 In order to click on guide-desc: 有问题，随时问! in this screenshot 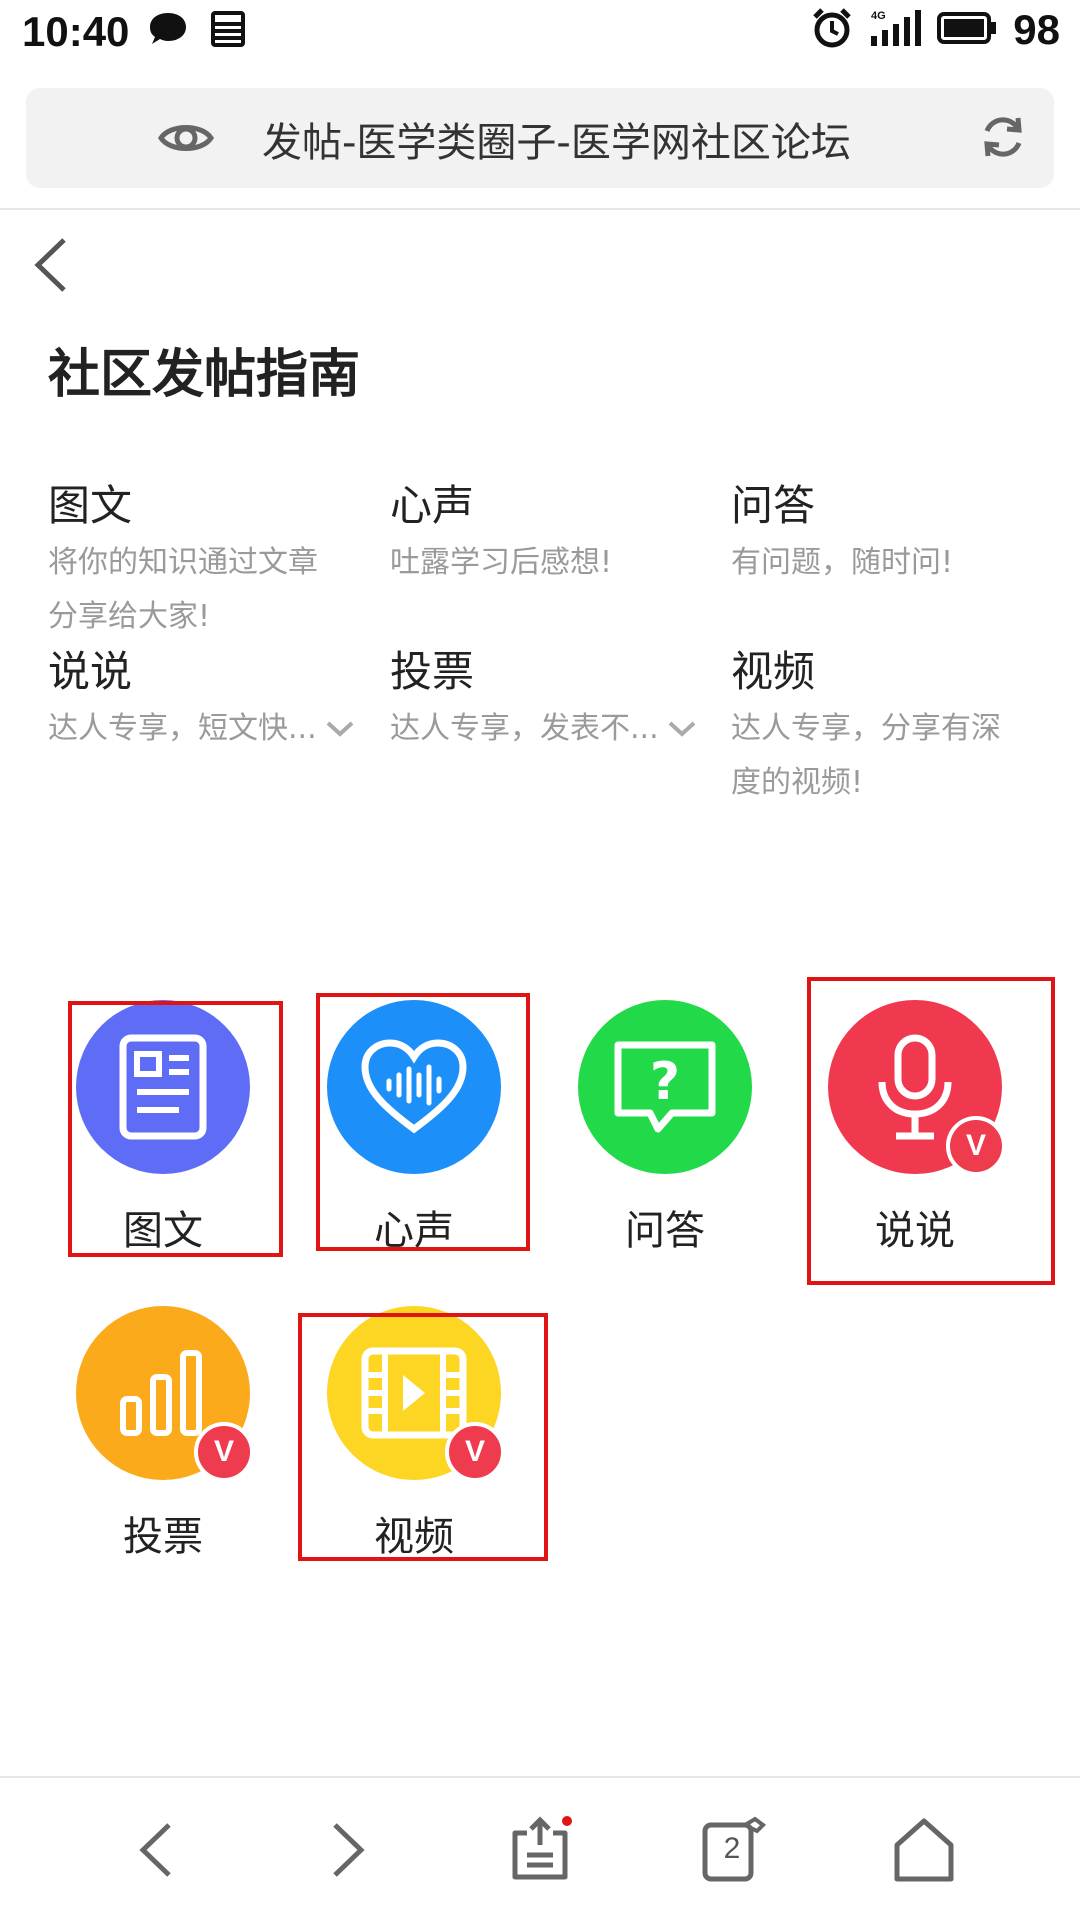, I will do `click(842, 562)`.